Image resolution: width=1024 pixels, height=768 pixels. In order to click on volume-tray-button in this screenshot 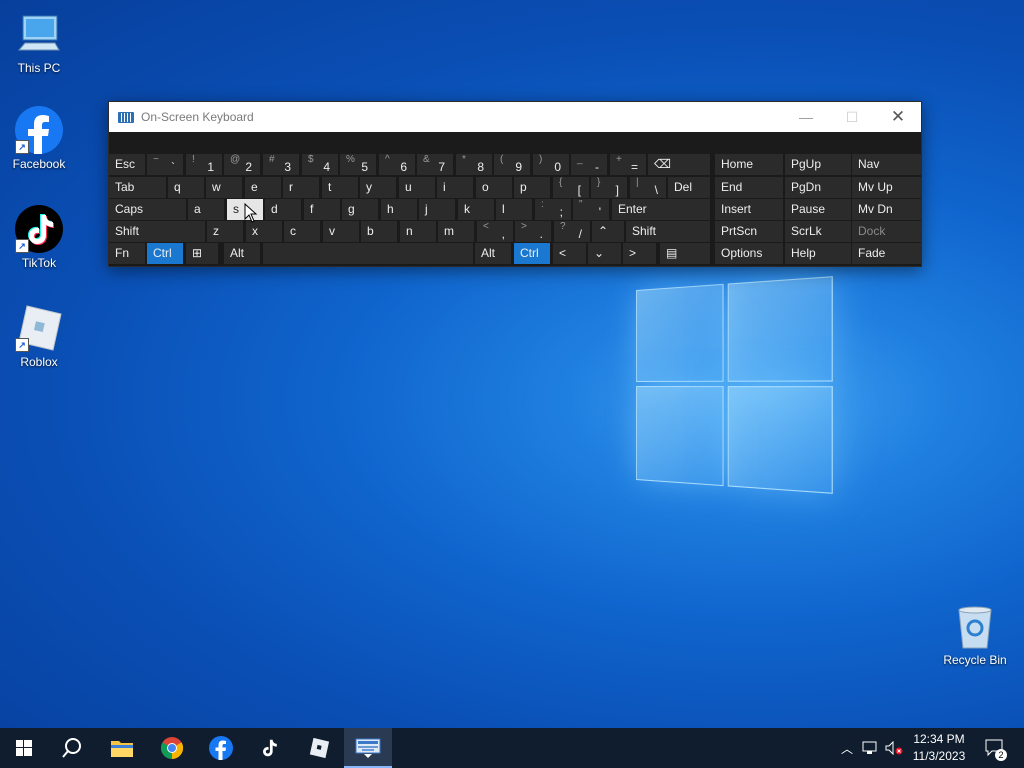, I will do `click(894, 748)`.